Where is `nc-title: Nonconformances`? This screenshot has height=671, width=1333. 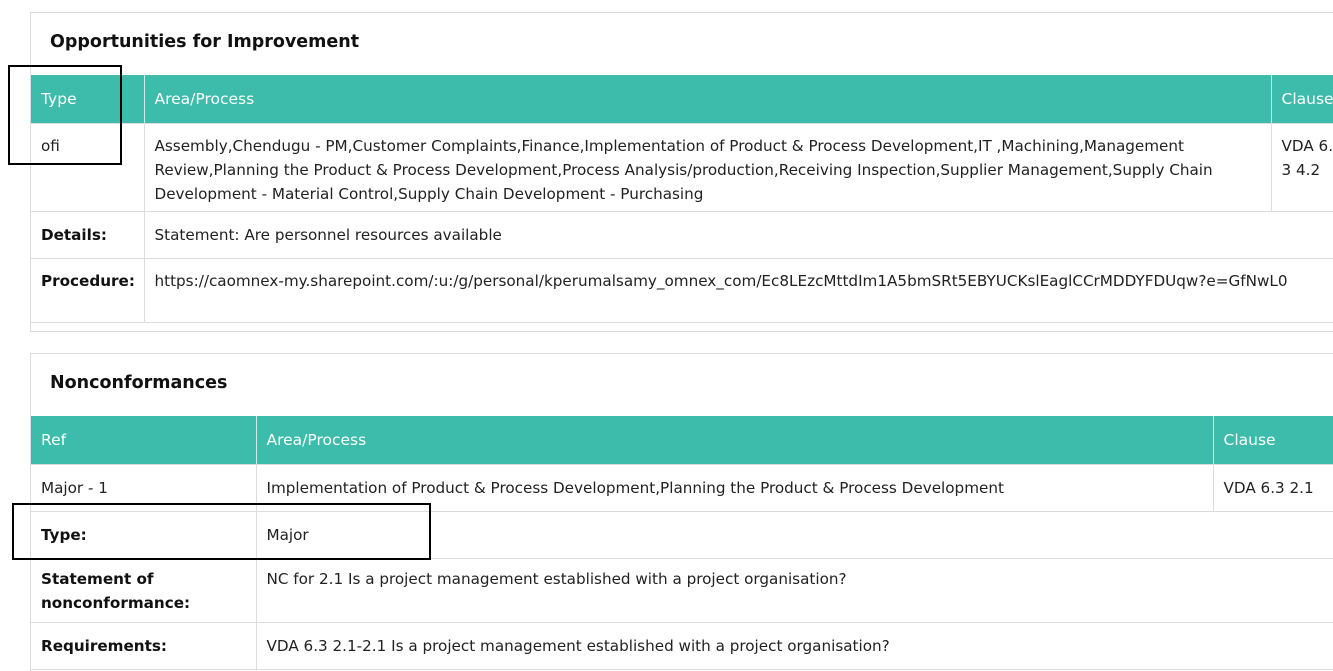 nc-title: Nonconformances is located at coordinates (139, 383).